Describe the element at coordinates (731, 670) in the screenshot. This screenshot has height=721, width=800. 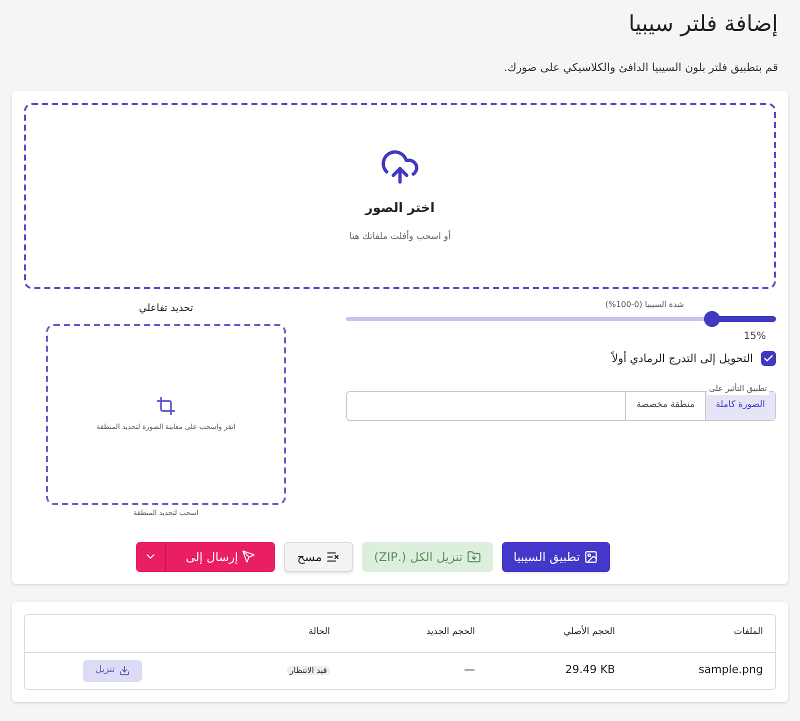
I see `file-name-cell-text: sample.png` at that location.